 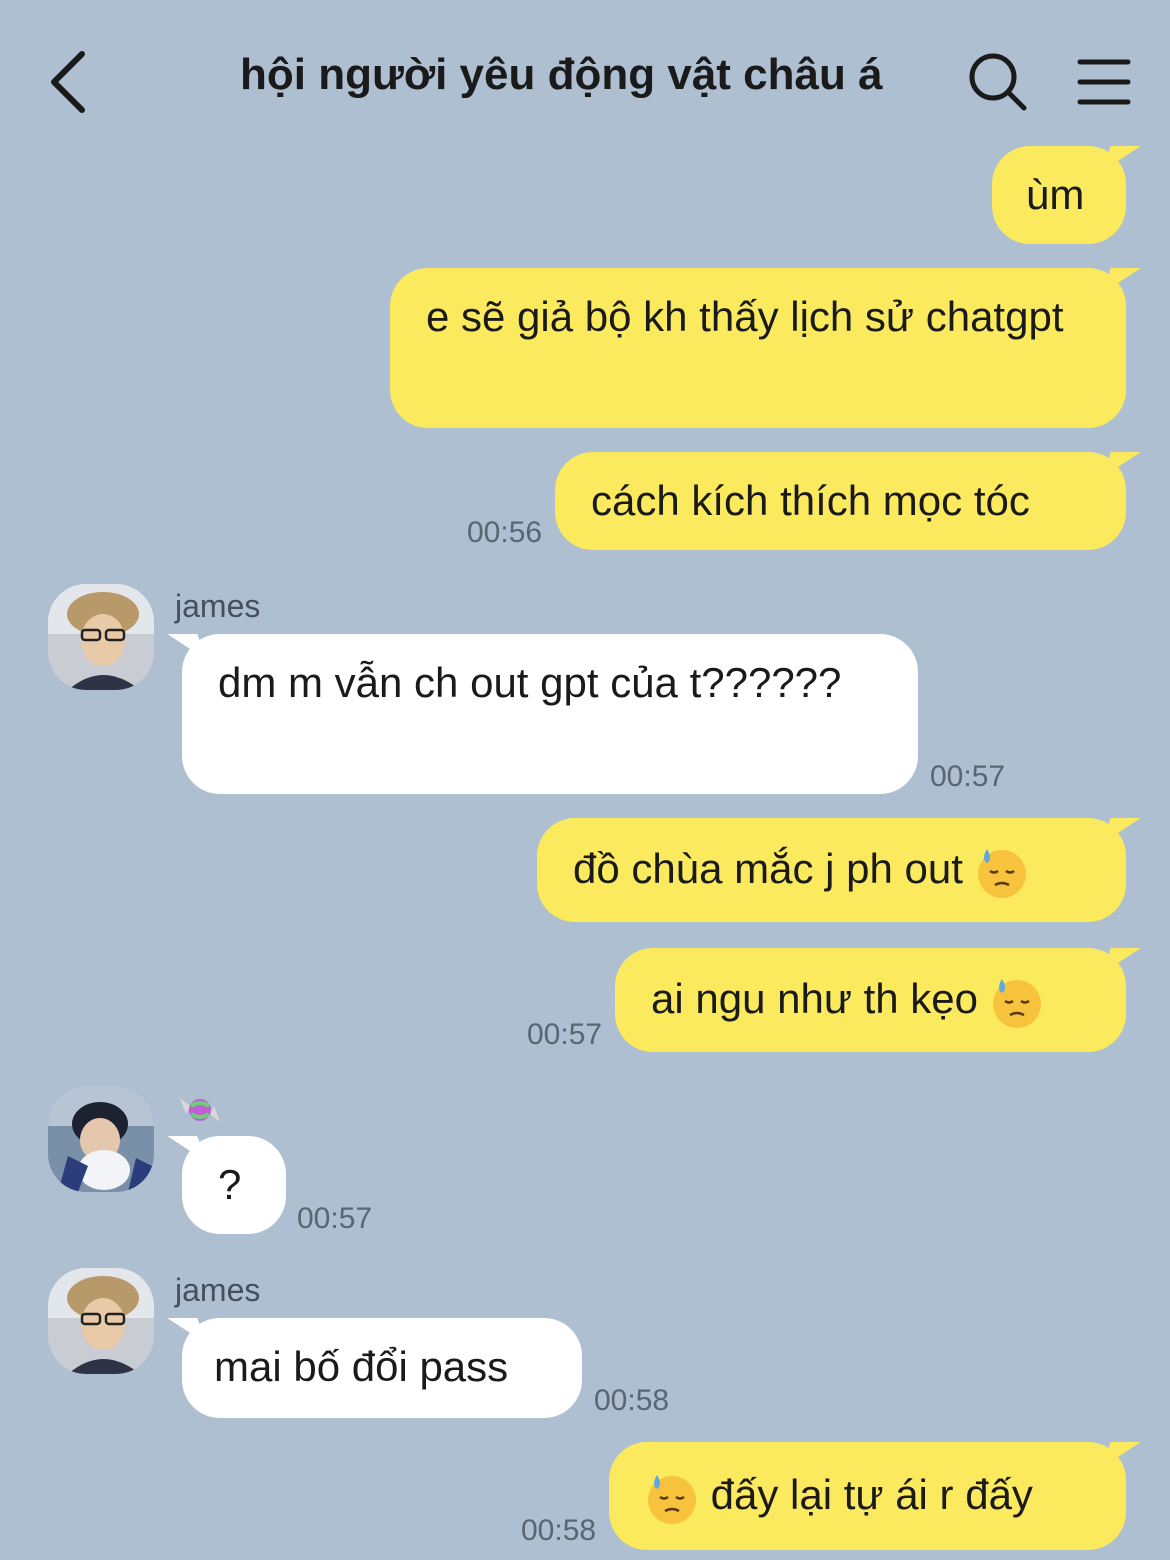 I want to click on sender-name, so click(x=200, y=1114).